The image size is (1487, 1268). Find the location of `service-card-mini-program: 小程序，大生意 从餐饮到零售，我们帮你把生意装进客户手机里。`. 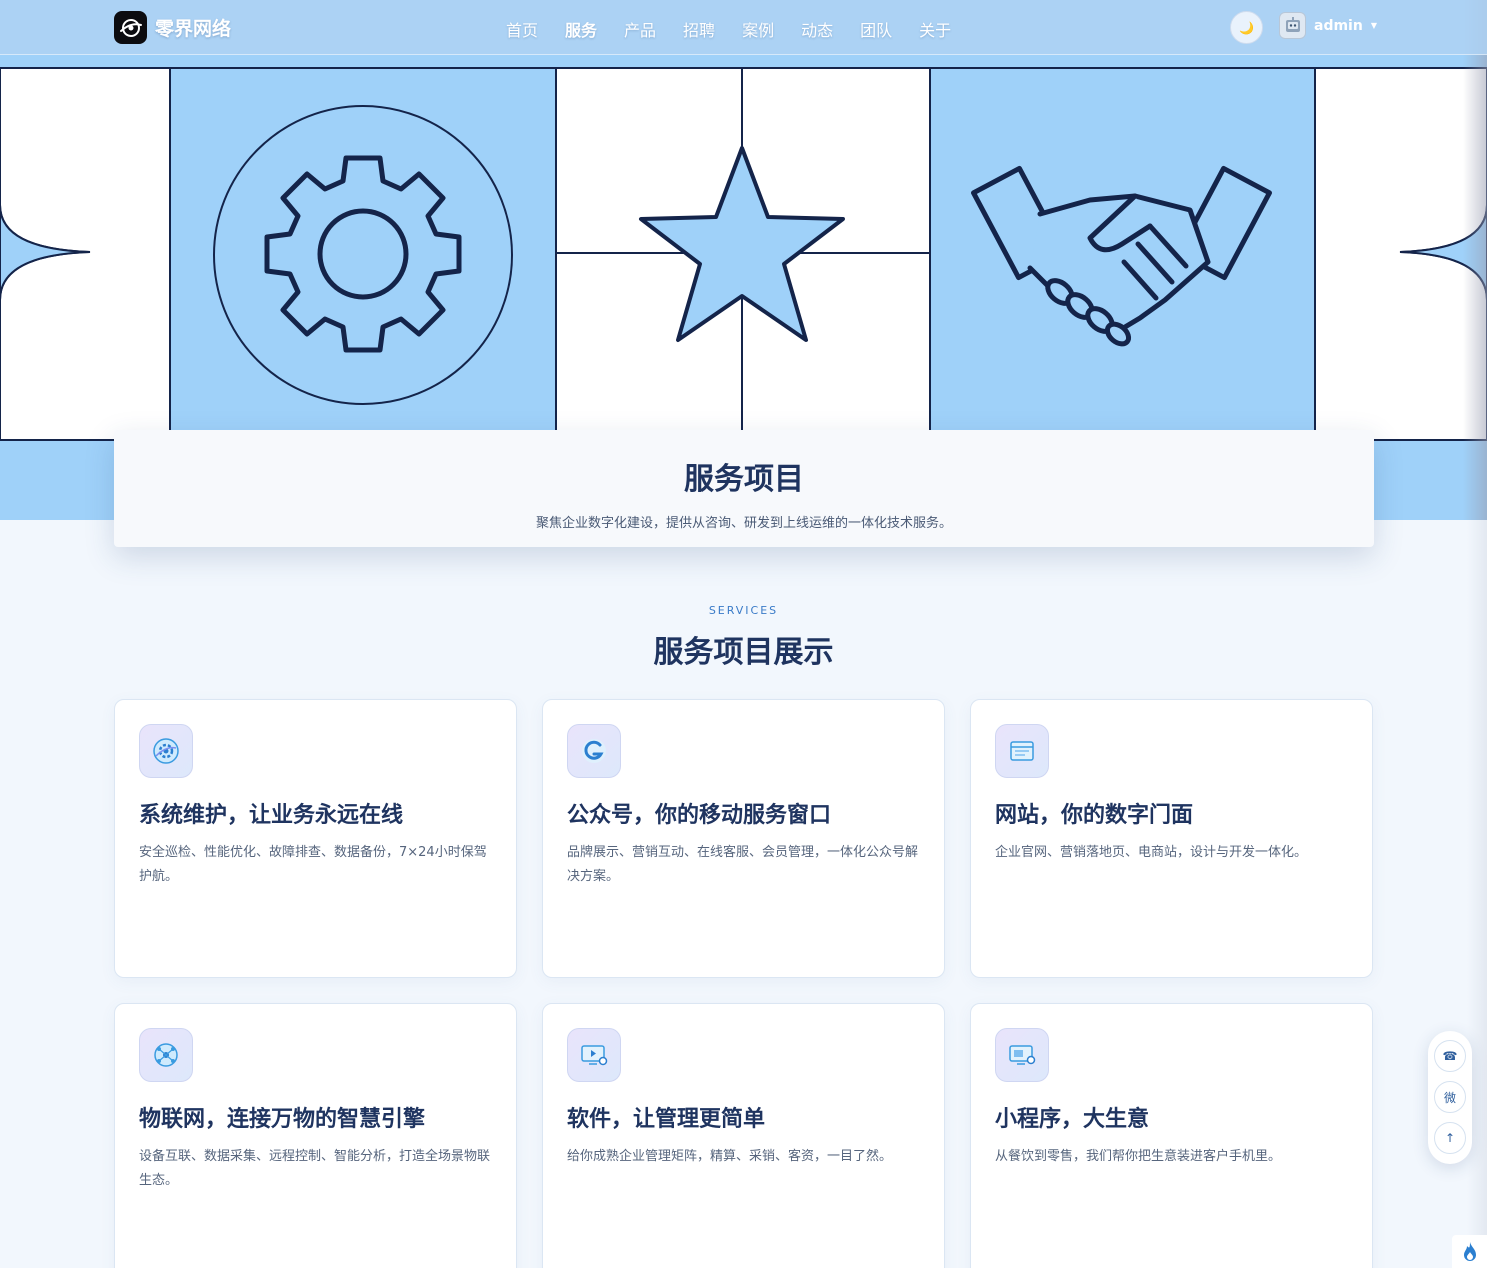

service-card-mini-program: 小程序，大生意 从餐饮到零售，我们帮你把生意装进客户手机里。 is located at coordinates (1171, 1135).